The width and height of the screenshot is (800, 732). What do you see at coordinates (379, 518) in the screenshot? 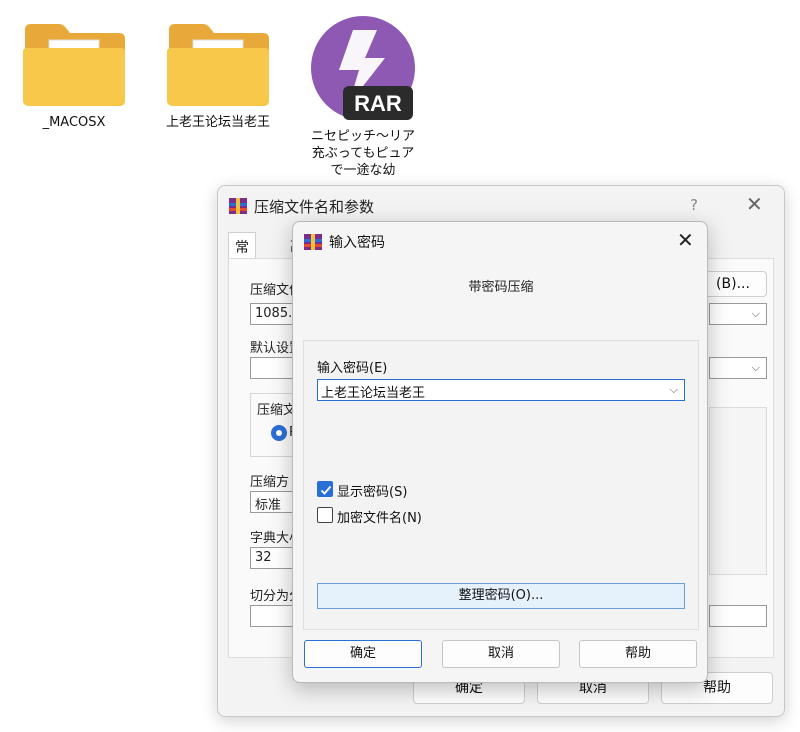
I see `encrypt-filenames-label: 加密文件名(N)` at bounding box center [379, 518].